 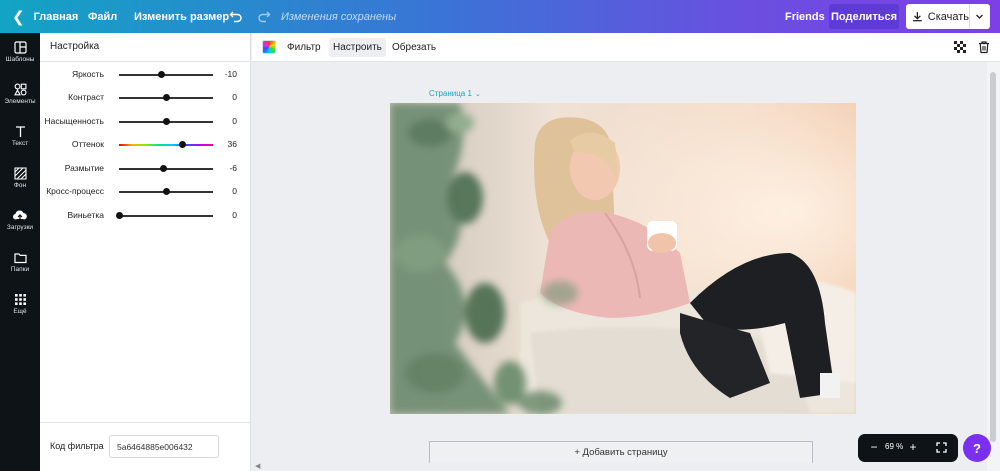 I want to click on page-label: Страница 1, so click(x=450, y=93).